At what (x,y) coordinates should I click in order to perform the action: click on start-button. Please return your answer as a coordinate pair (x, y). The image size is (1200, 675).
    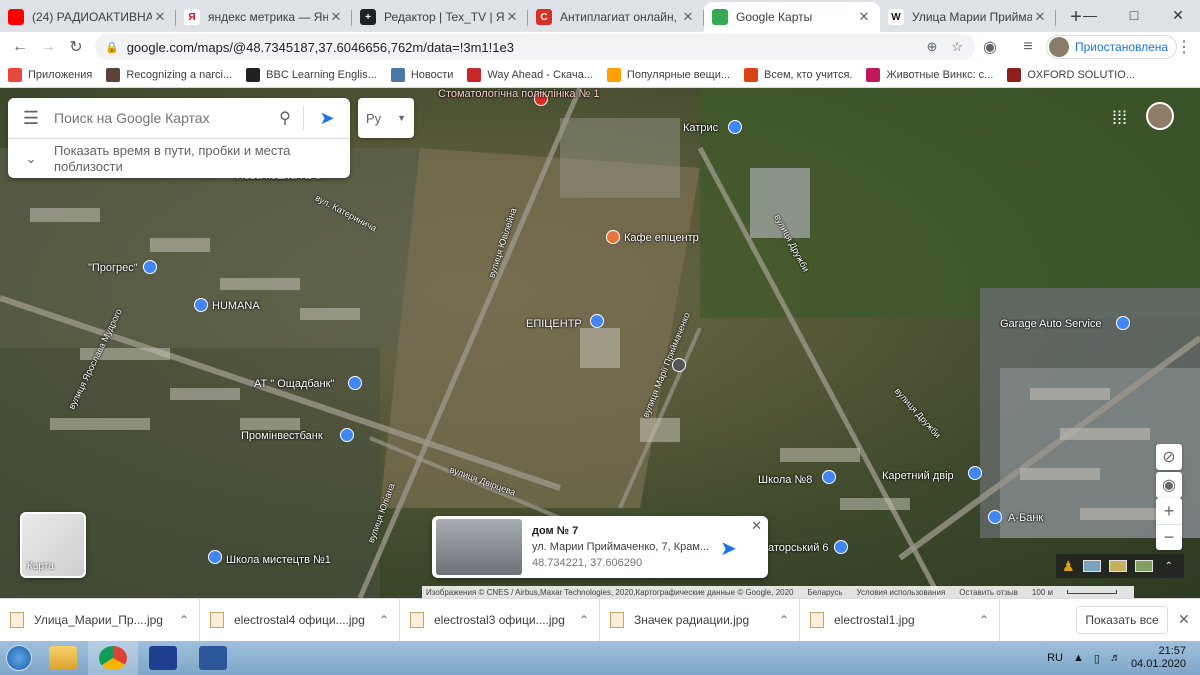
    Looking at the image, I should click on (19, 658).